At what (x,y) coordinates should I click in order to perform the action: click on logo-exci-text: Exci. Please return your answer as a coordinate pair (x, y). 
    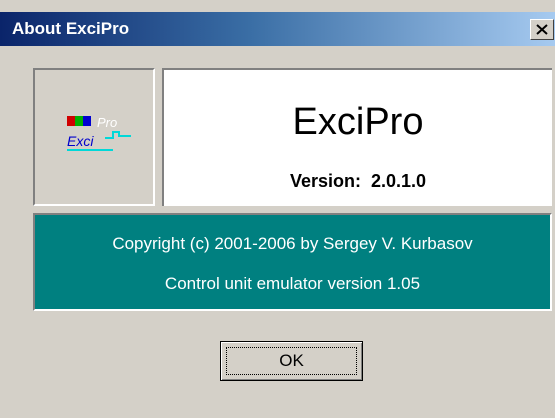
    Looking at the image, I should click on (80, 141).